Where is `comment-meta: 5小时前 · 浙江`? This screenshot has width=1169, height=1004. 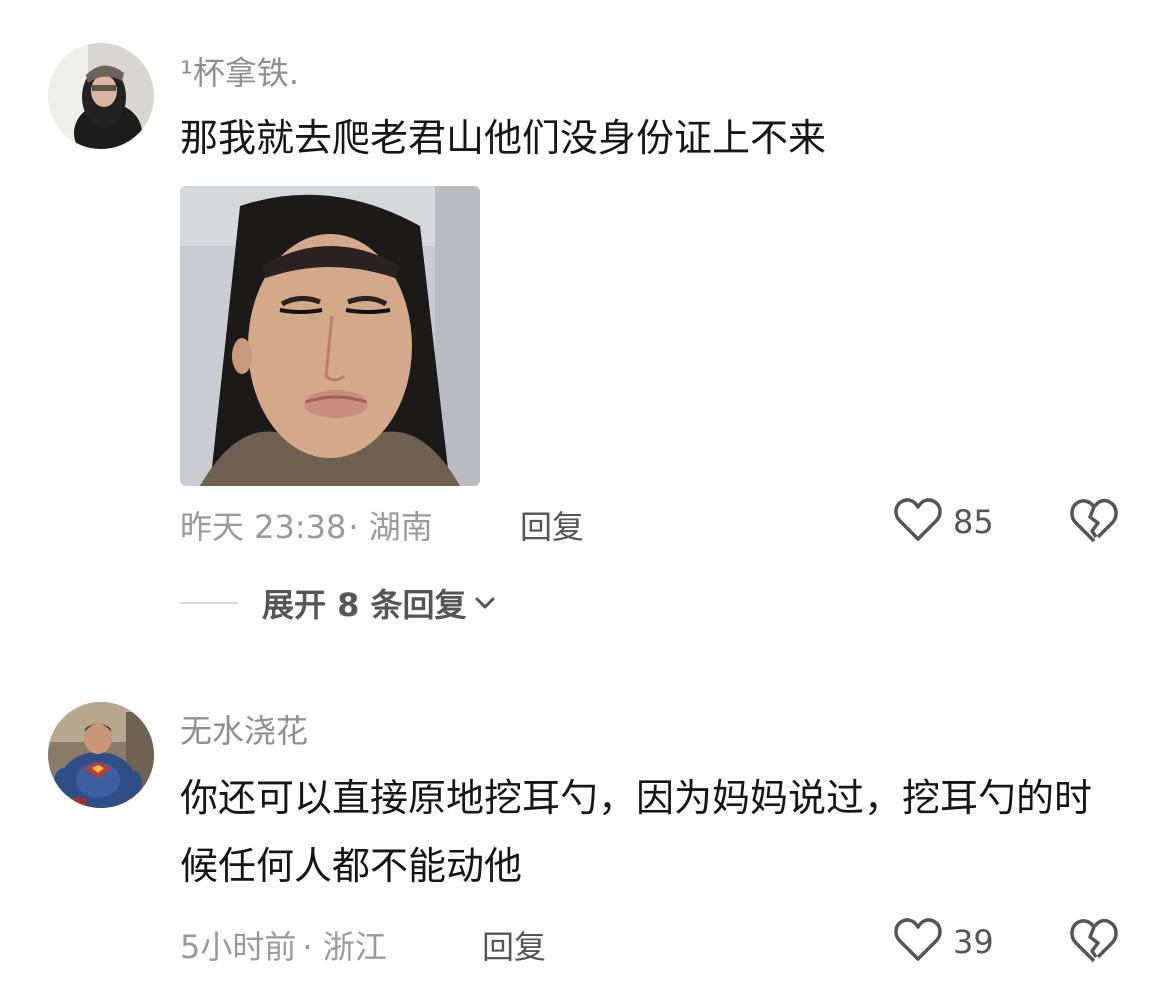 comment-meta: 5小时前 · 浙江 is located at coordinates (283, 945).